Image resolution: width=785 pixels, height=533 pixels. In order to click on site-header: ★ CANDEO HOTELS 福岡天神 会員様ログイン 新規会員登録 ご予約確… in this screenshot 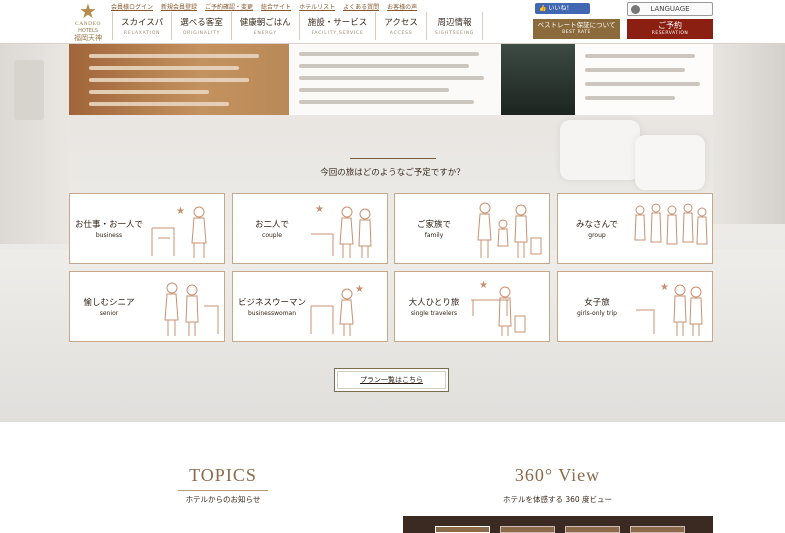, I will do `click(392, 22)`.